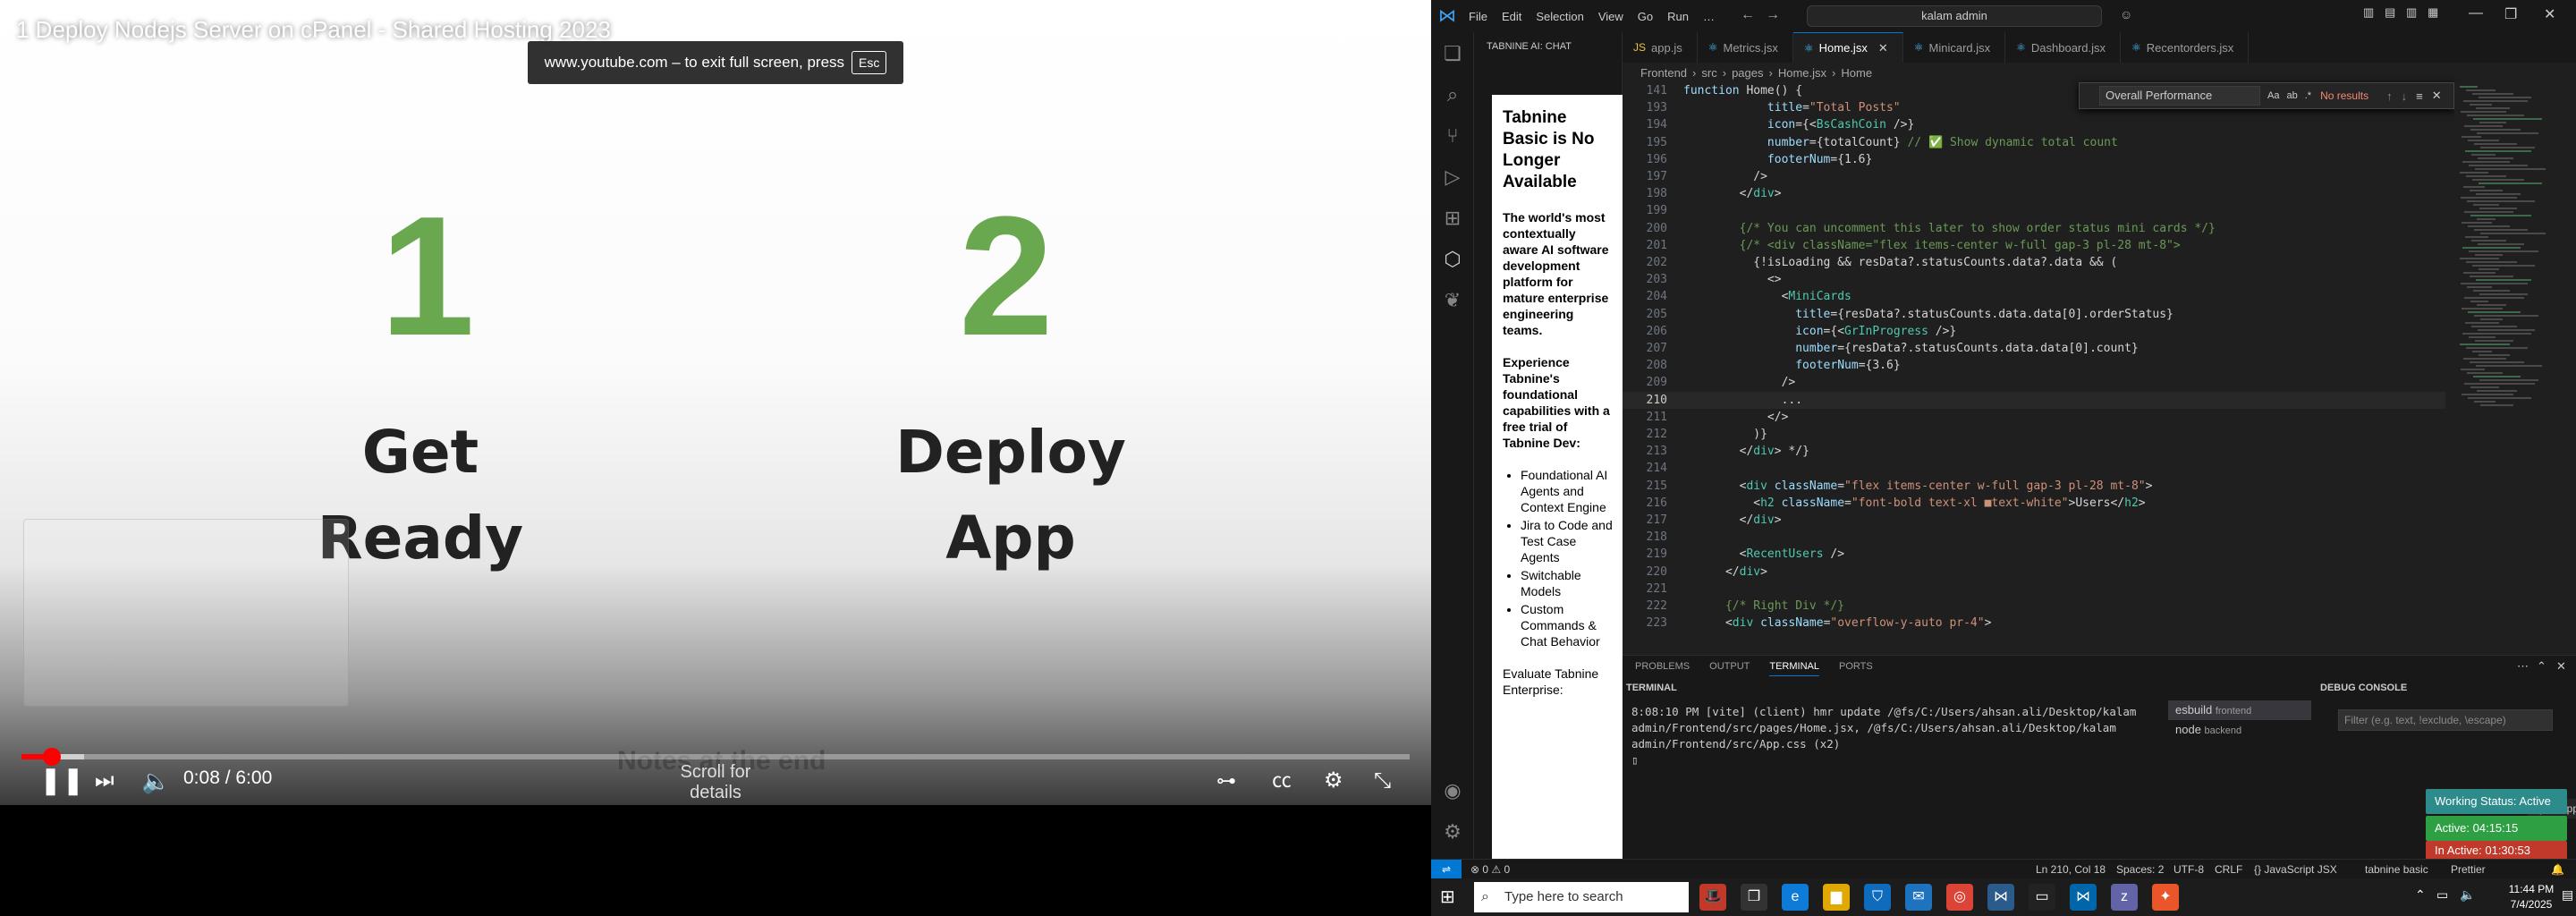 The image size is (2576, 916). Describe the element at coordinates (1645, 16) in the screenshot. I see `menu-go: Go` at that location.